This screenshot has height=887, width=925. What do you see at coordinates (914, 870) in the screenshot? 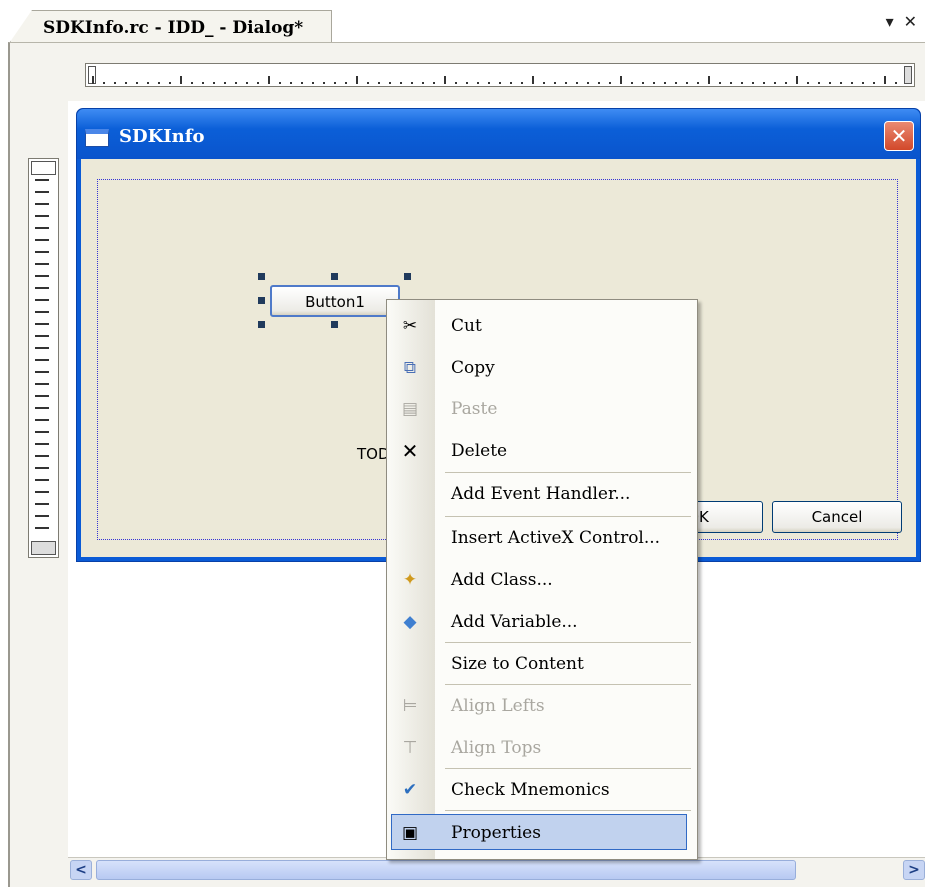
I see `scroll-right-icon: >` at bounding box center [914, 870].